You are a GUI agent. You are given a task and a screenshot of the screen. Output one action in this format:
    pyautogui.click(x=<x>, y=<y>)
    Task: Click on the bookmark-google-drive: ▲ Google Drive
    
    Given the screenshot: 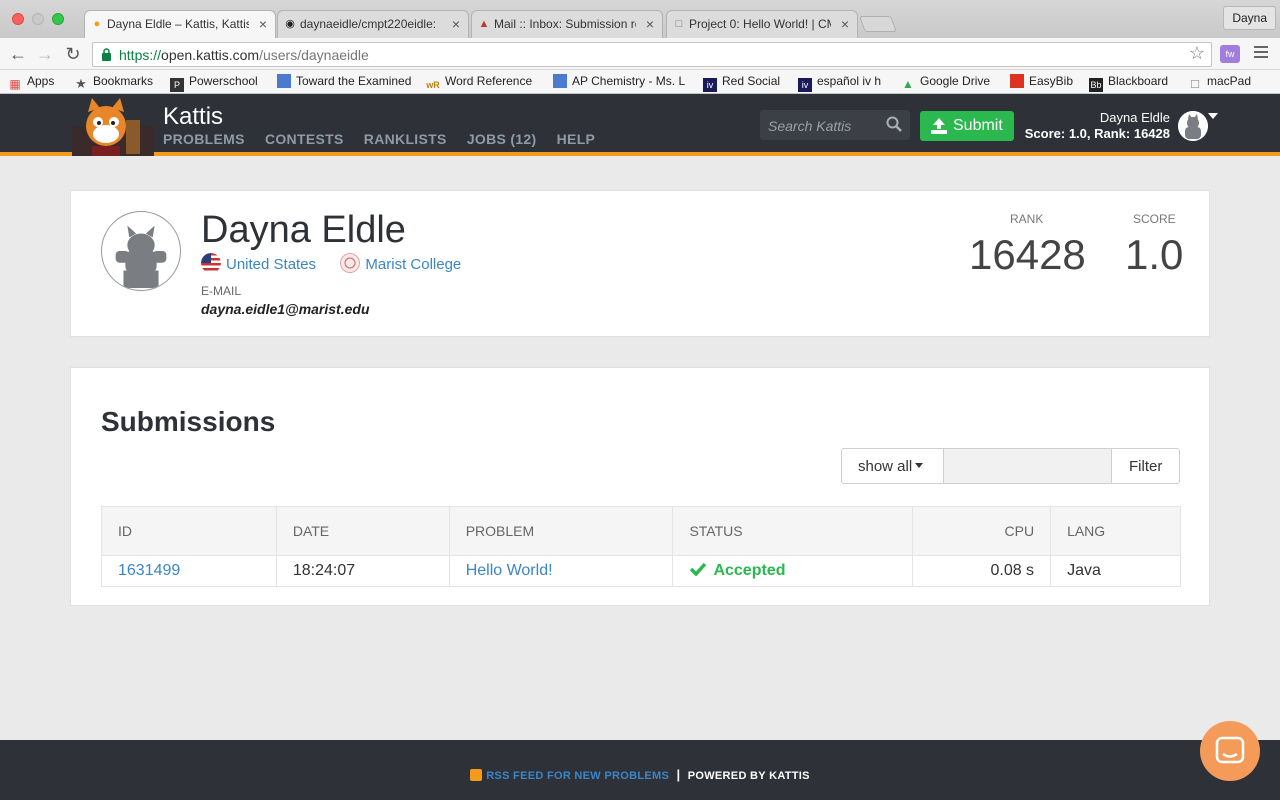 What is the action you would take?
    pyautogui.click(x=945, y=82)
    